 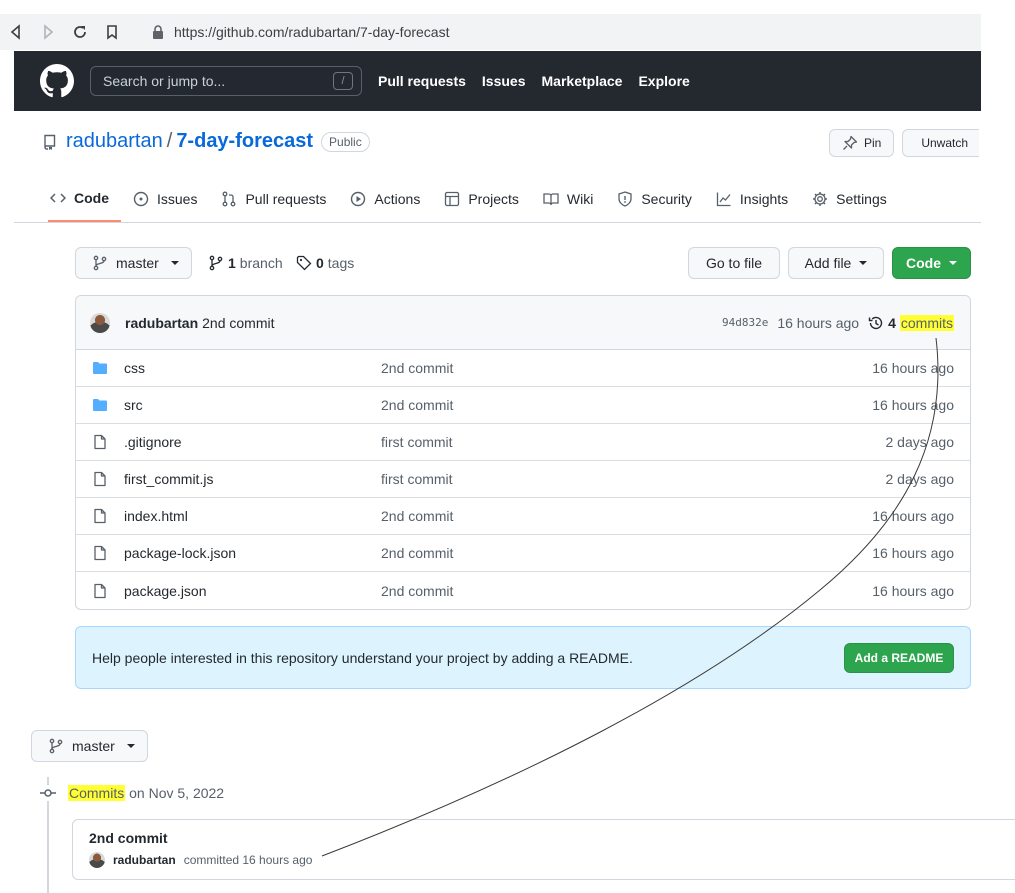 What do you see at coordinates (216, 263) in the screenshot?
I see `git-branch-icon` at bounding box center [216, 263].